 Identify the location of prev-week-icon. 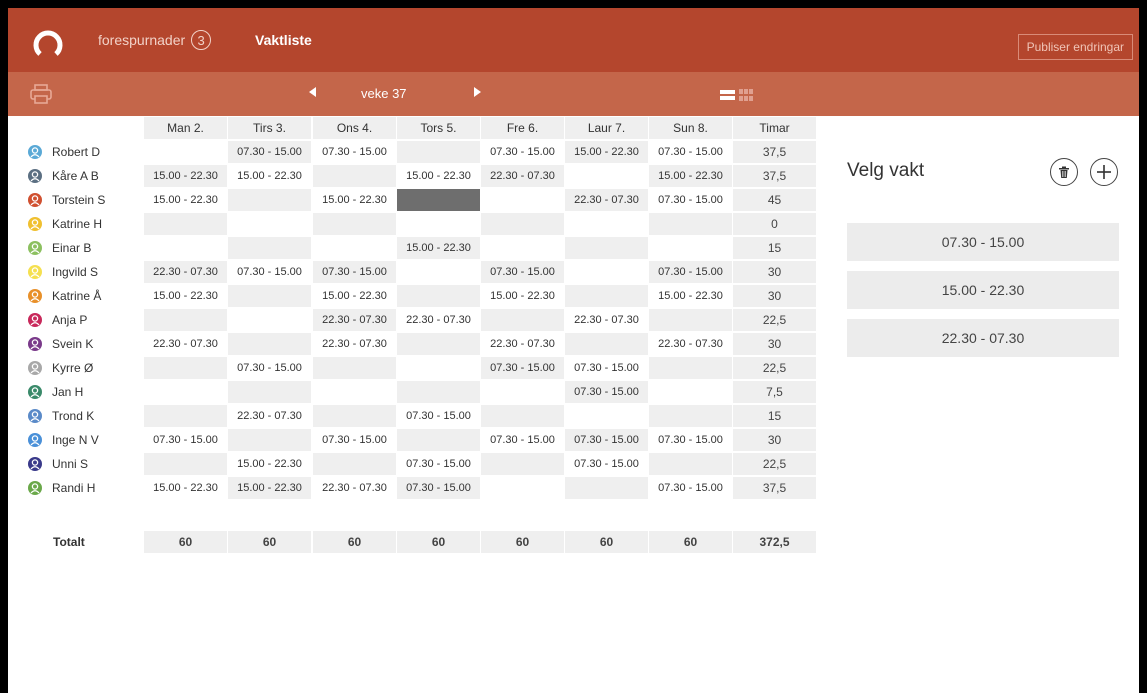
(313, 92).